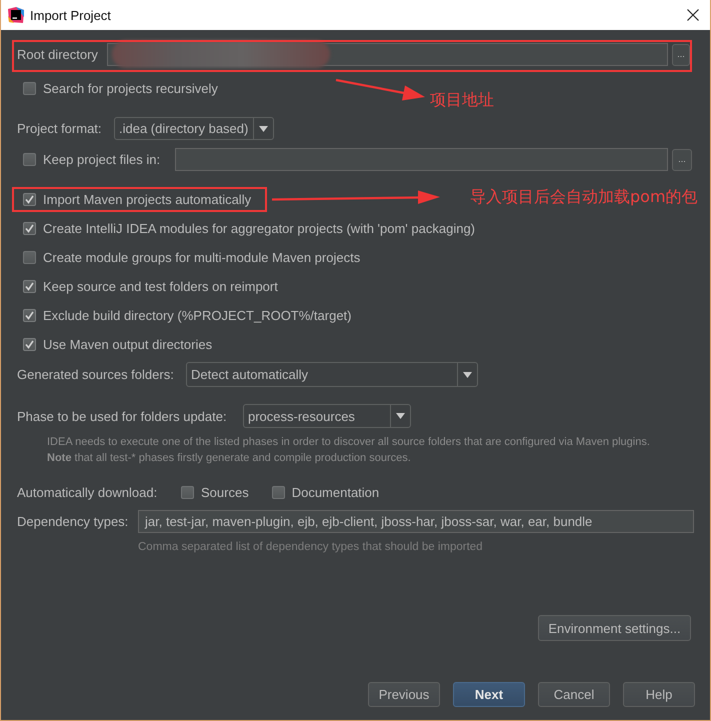 The image size is (711, 721). I want to click on project-format-dropdown: .idea (directory based), so click(194, 128).